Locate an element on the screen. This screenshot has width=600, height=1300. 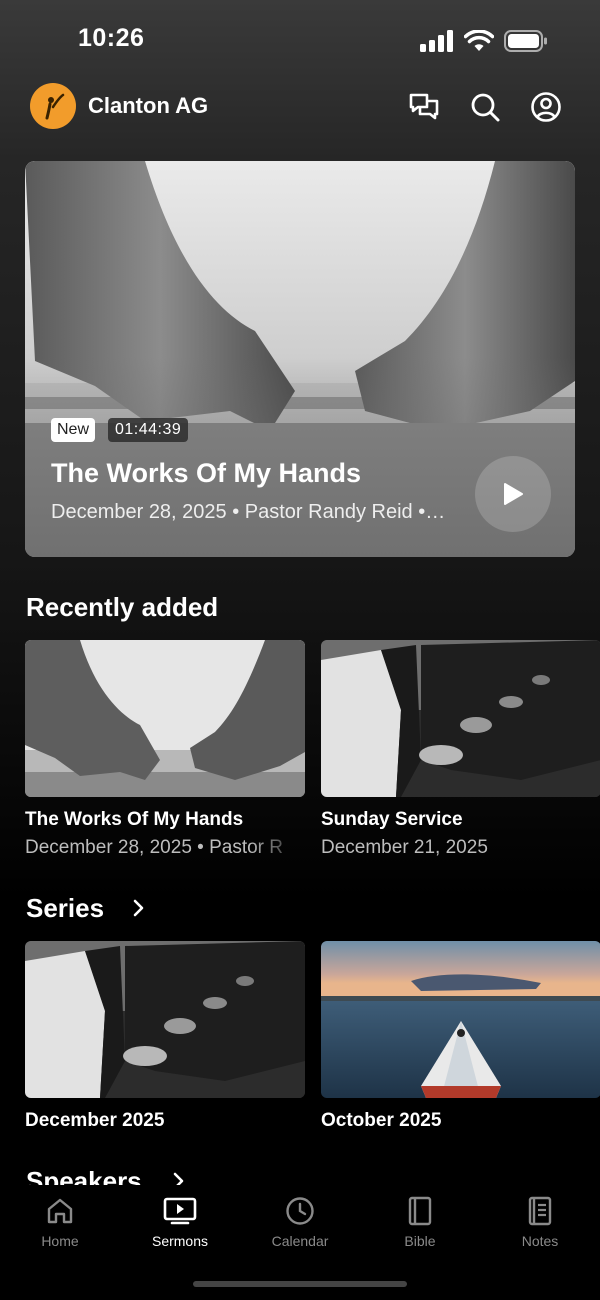
recent-item-subtitle: December 28, 2025 • Pastor R is located at coordinates (154, 847).